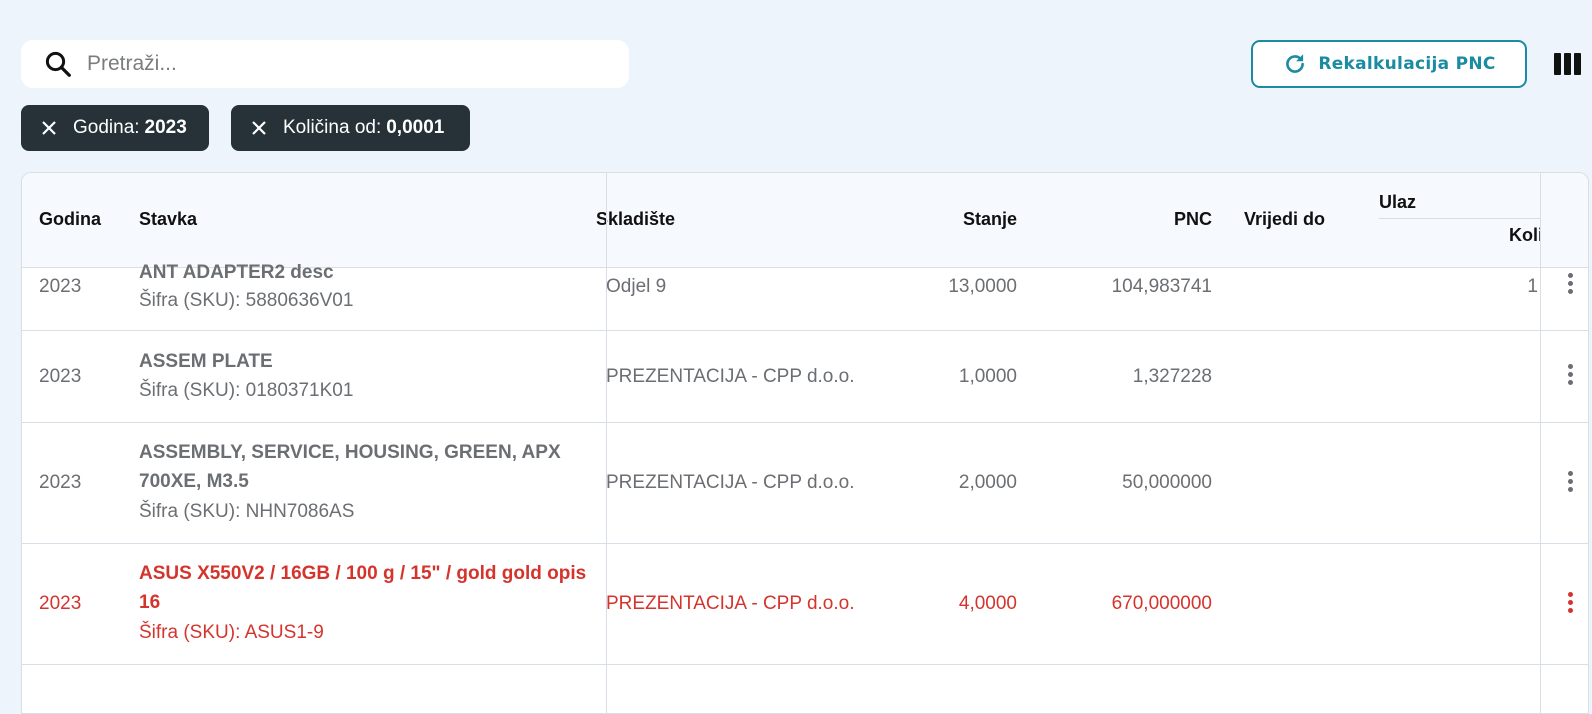 This screenshot has width=1592, height=714. I want to click on recalculate-pnc-label: Rekalkulacija PNC, so click(1407, 64).